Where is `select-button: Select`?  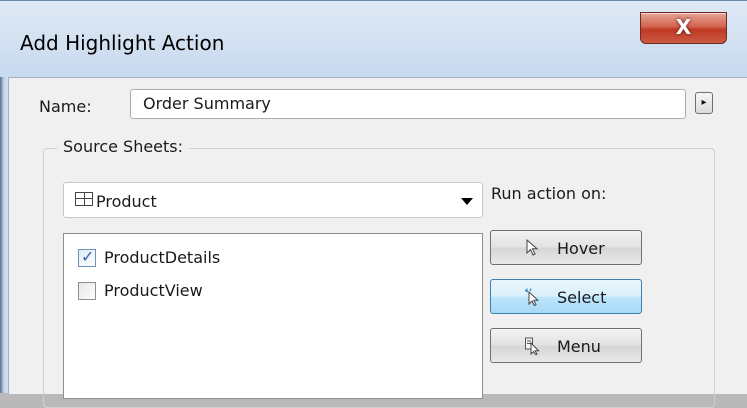 select-button: Select is located at coordinates (566, 296).